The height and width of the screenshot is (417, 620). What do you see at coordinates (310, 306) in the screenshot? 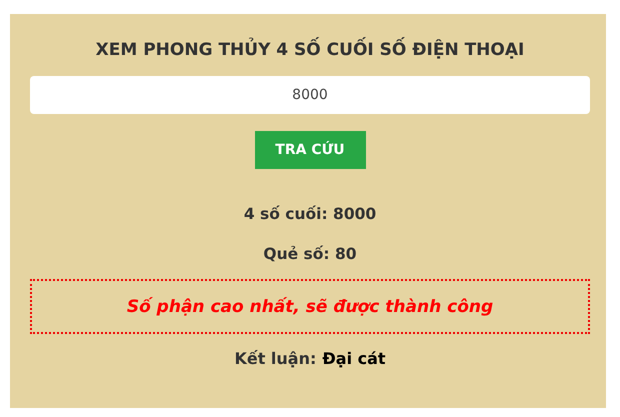
I see `message-box: Số phận cao nhất, sẽ được thành công` at bounding box center [310, 306].